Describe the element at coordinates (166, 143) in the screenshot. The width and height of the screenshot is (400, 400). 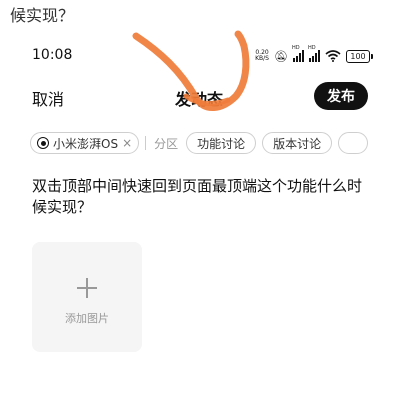
I see `section-label: 分区` at that location.